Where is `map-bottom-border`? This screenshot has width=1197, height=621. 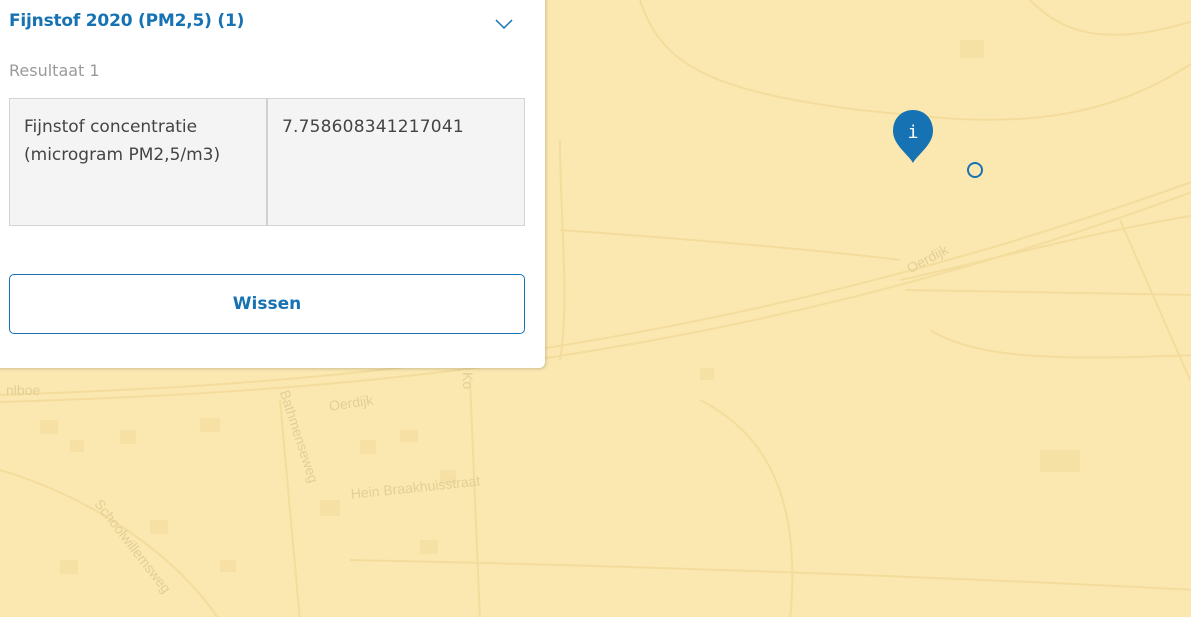 map-bottom-border is located at coordinates (598, 619).